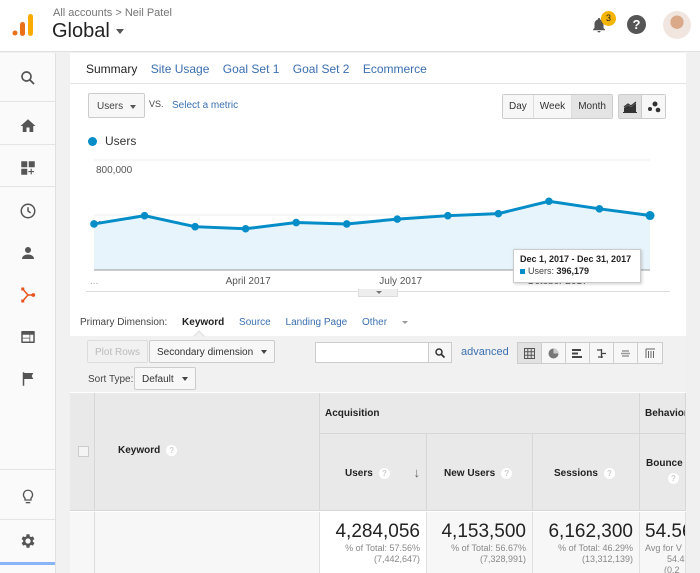  What do you see at coordinates (207, 452) in the screenshot?
I see `column-header-keyword: Keyword?` at bounding box center [207, 452].